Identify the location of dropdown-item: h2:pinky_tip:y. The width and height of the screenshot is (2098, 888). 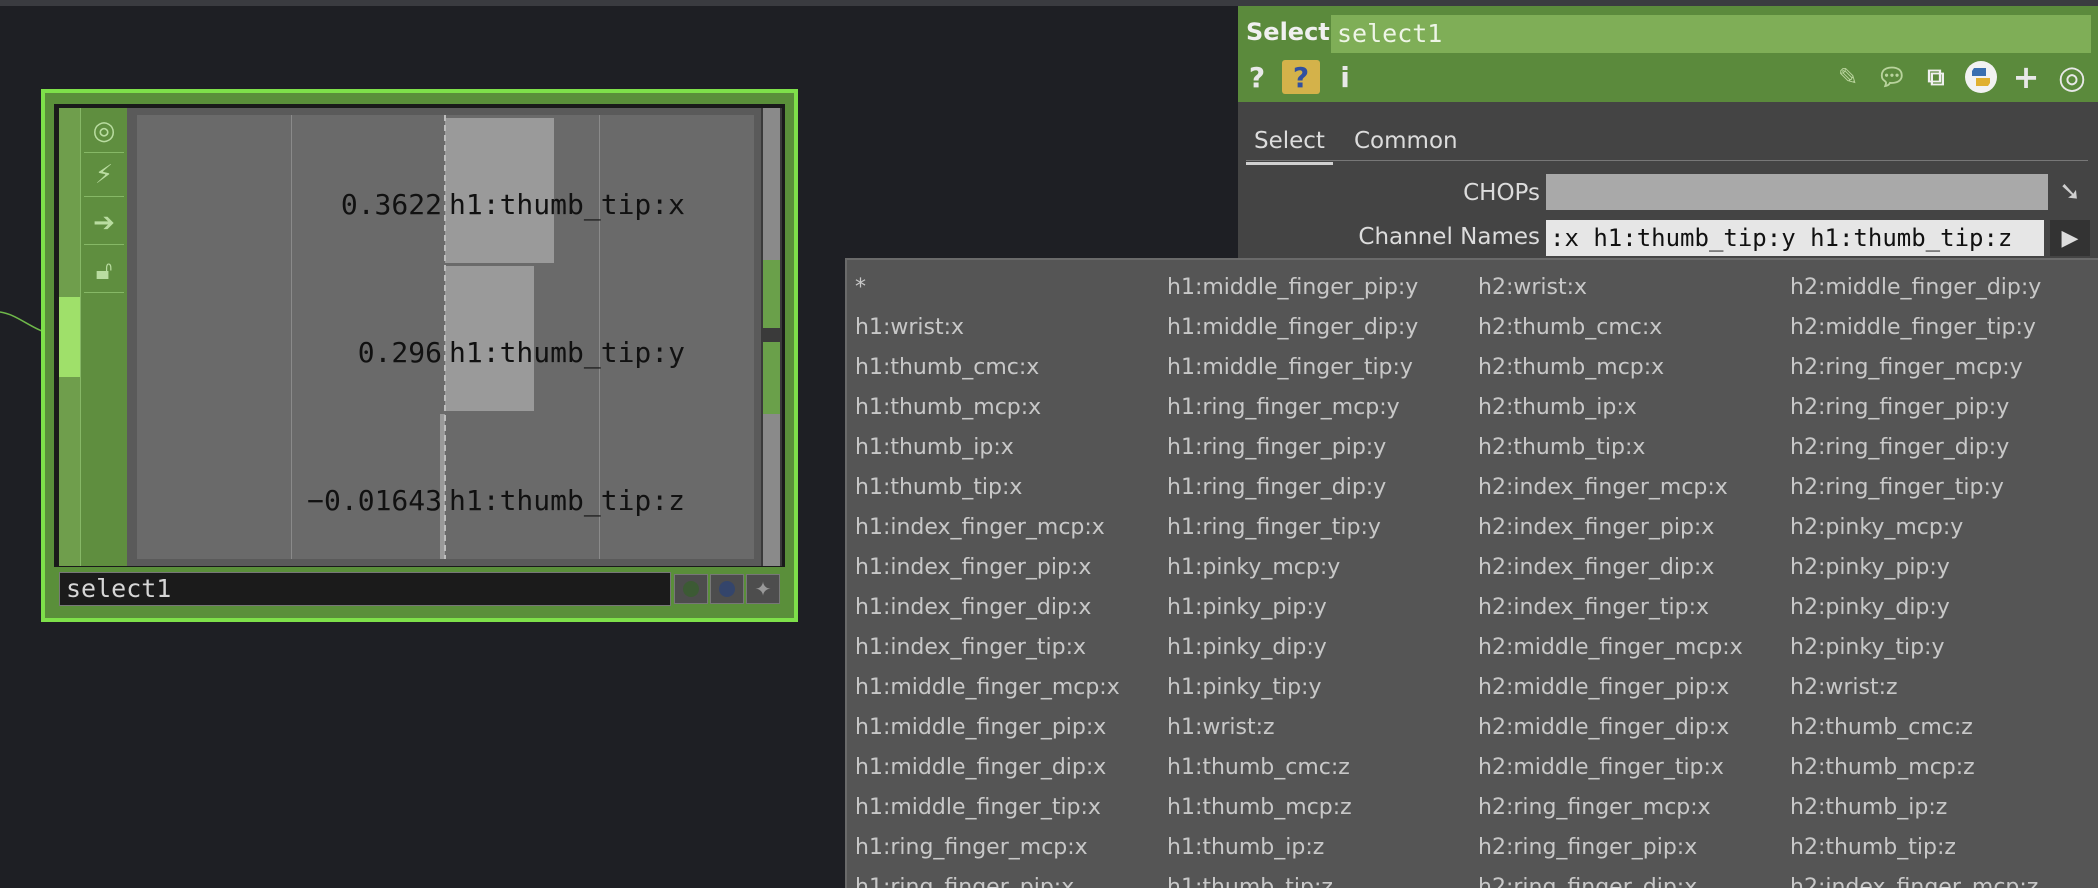
(1915, 648).